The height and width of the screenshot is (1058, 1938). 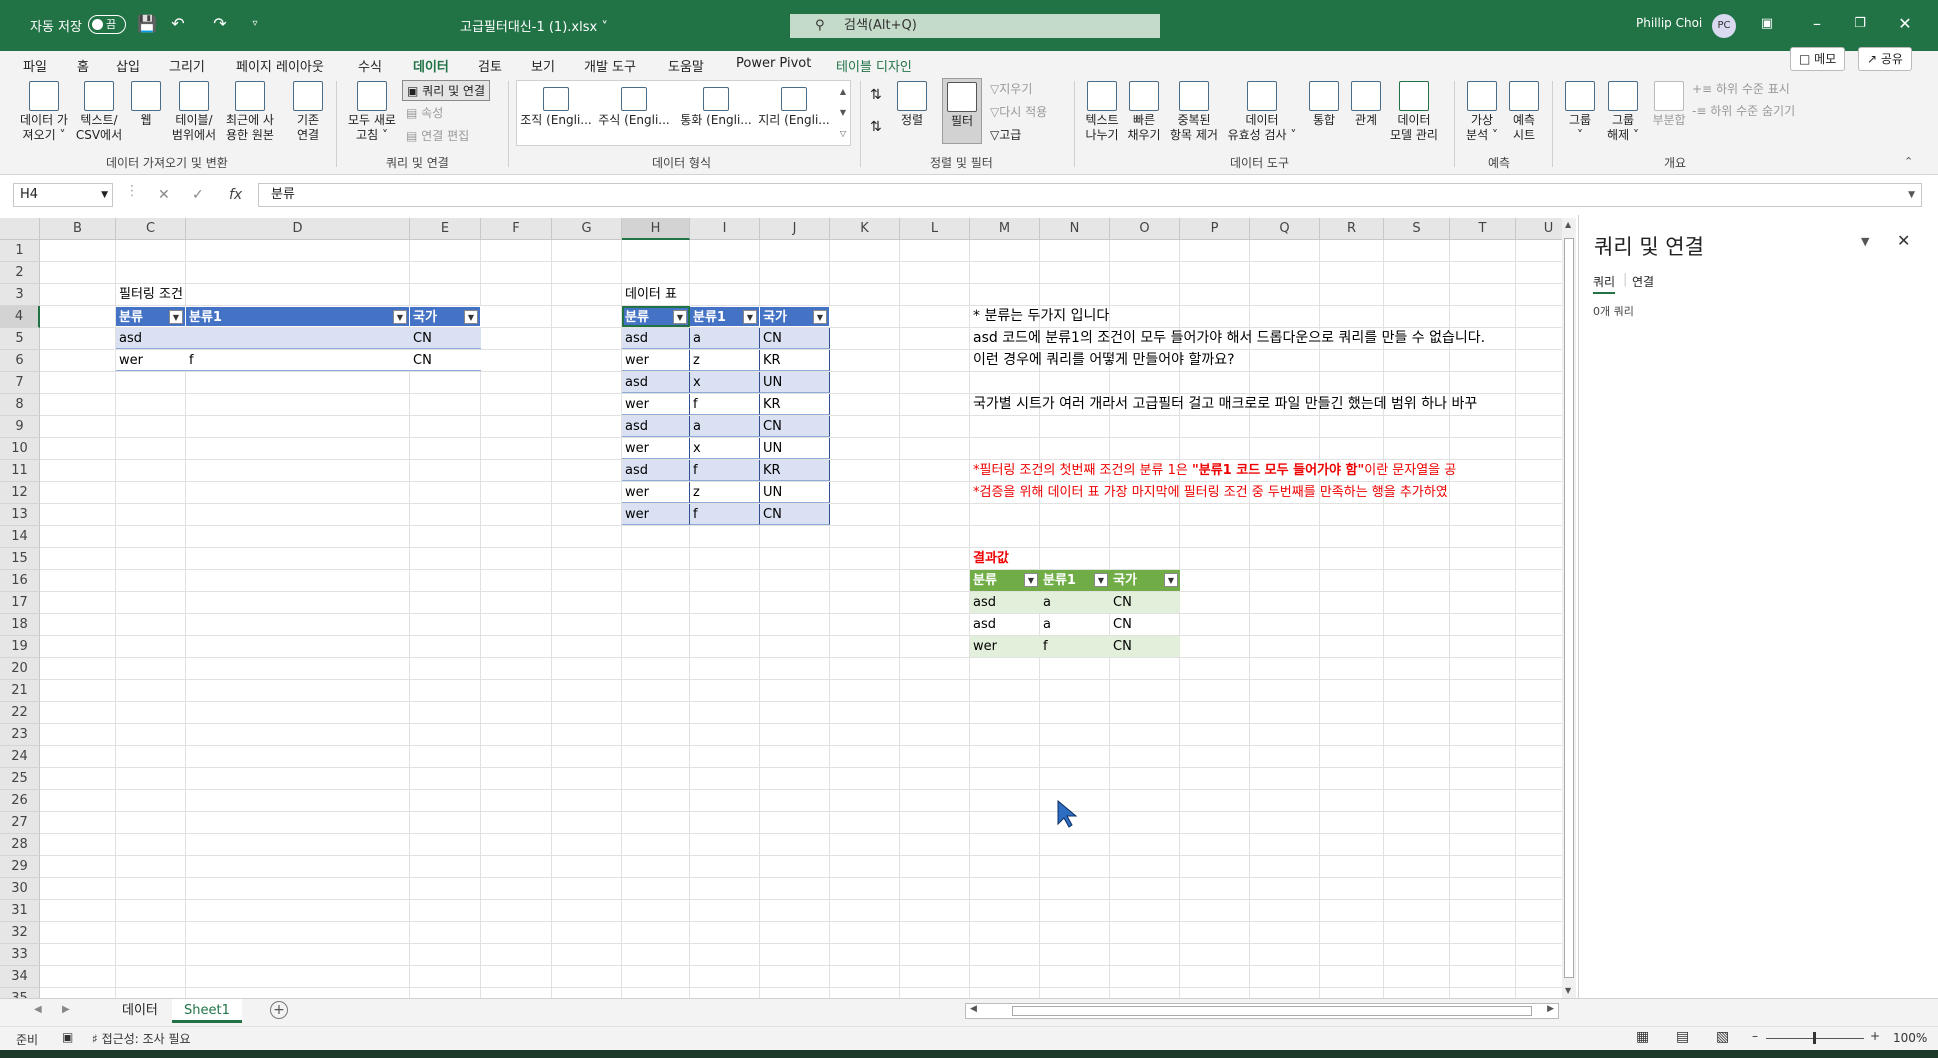 What do you see at coordinates (1724, 26) in the screenshot?
I see `avatar: PC` at bounding box center [1724, 26].